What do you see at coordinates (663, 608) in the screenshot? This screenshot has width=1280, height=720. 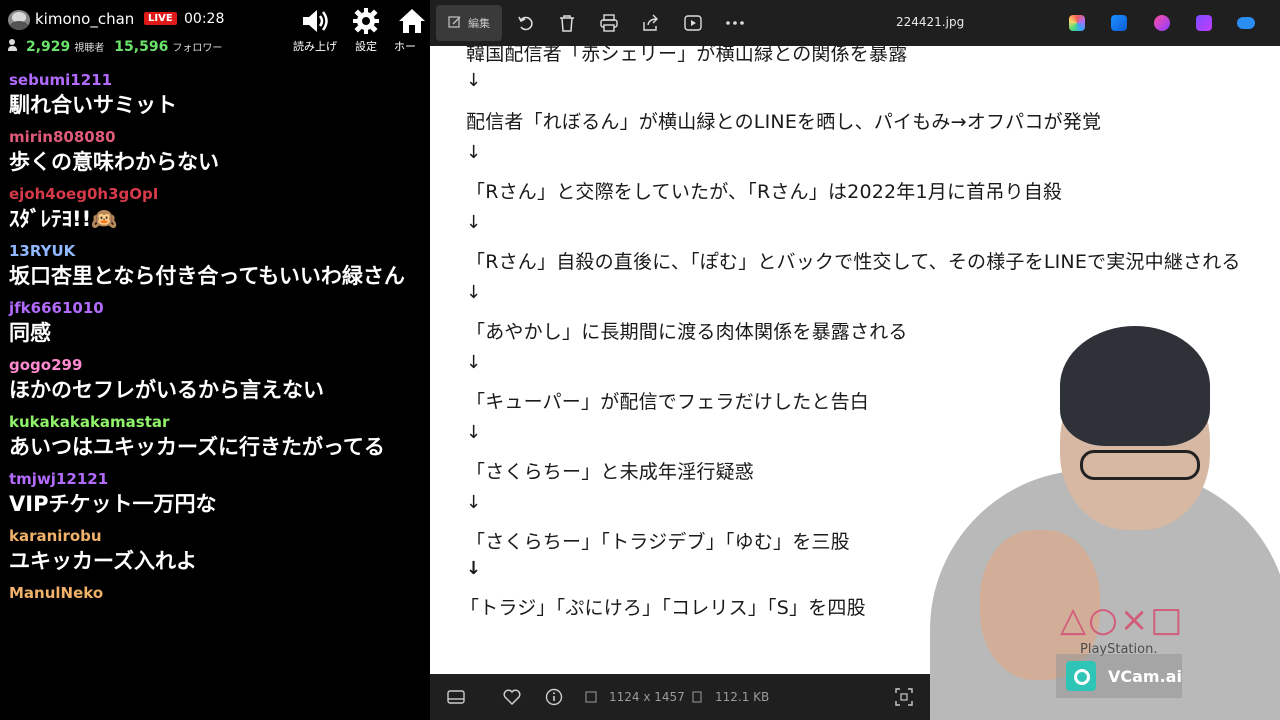 I see `doc-line: 「トラジ」「ぷにけろ」「コレリス」「S」を四股` at bounding box center [663, 608].